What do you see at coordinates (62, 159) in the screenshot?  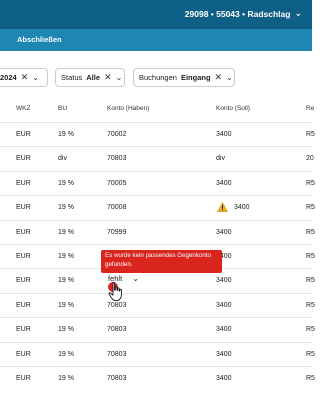 I see `cell-bu: div` at bounding box center [62, 159].